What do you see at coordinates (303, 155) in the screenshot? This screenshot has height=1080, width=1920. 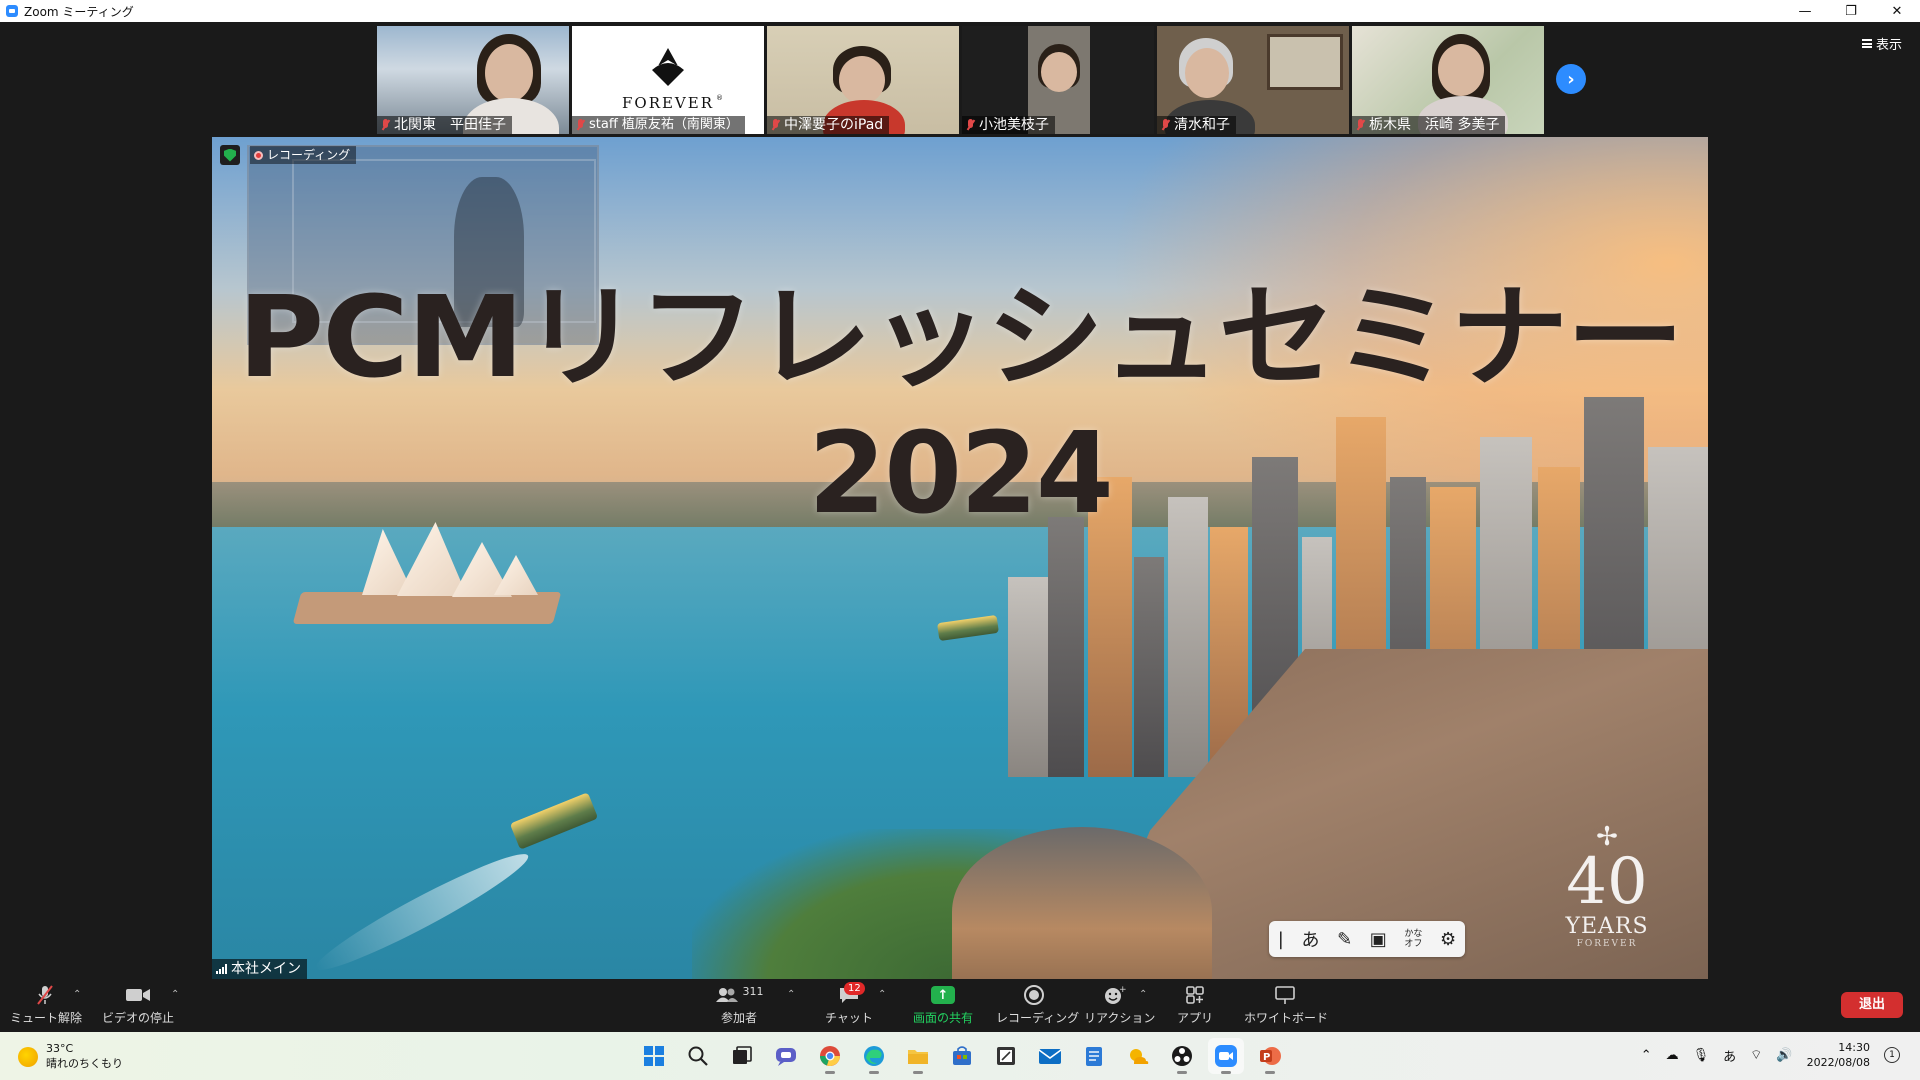 I see `recording-indicator: レコーディング` at bounding box center [303, 155].